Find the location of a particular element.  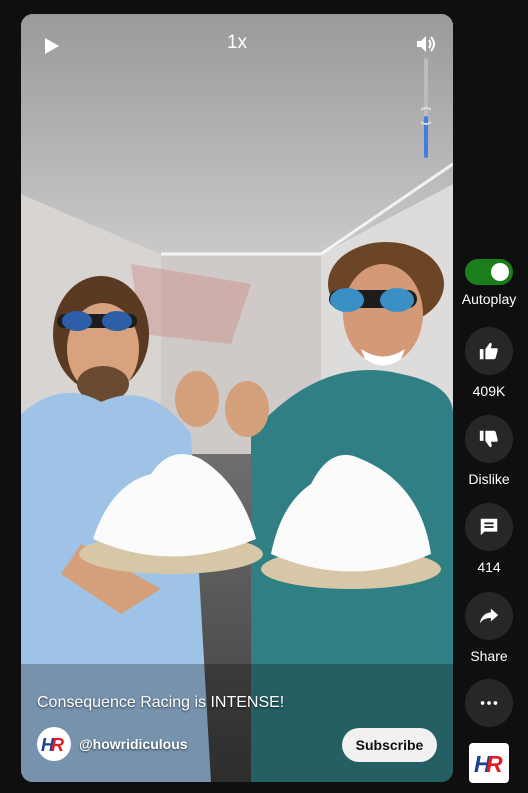

like-control: 409K is located at coordinates (489, 363).